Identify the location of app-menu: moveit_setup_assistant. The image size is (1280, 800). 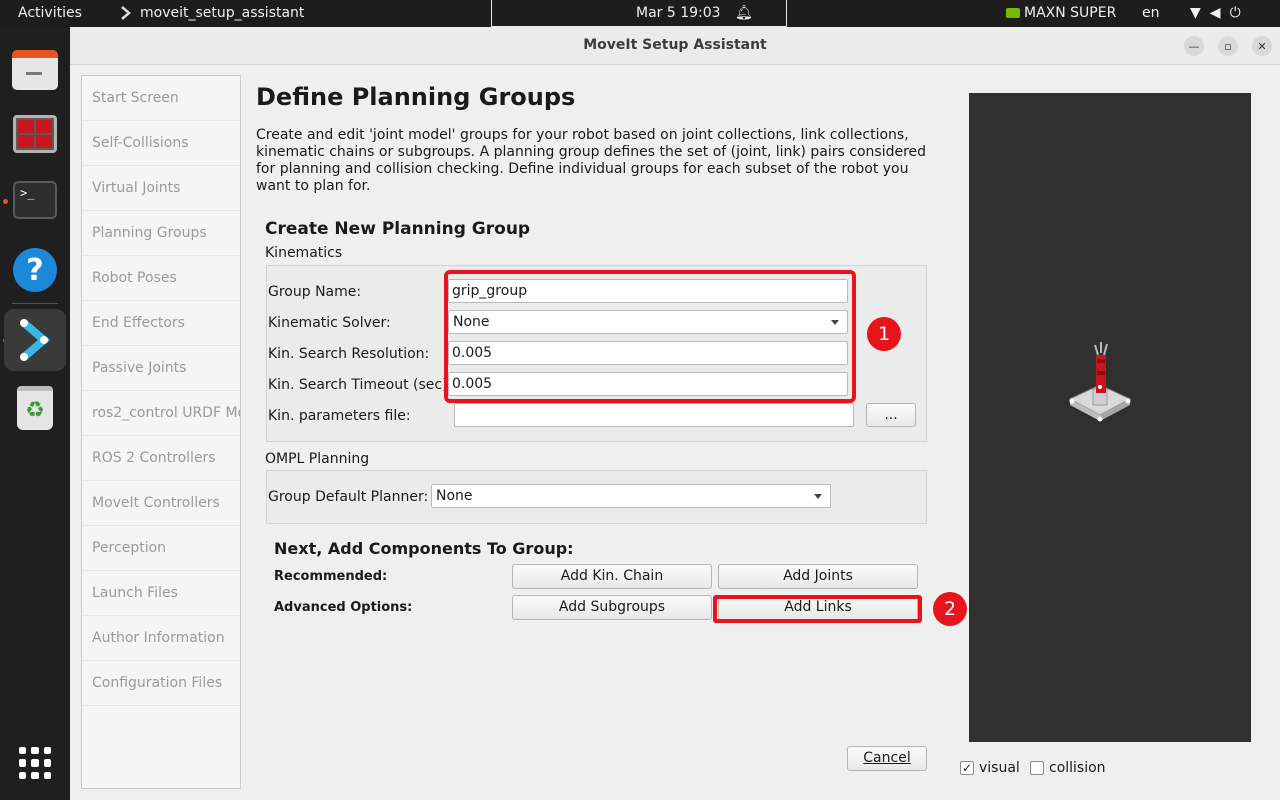
(212, 13).